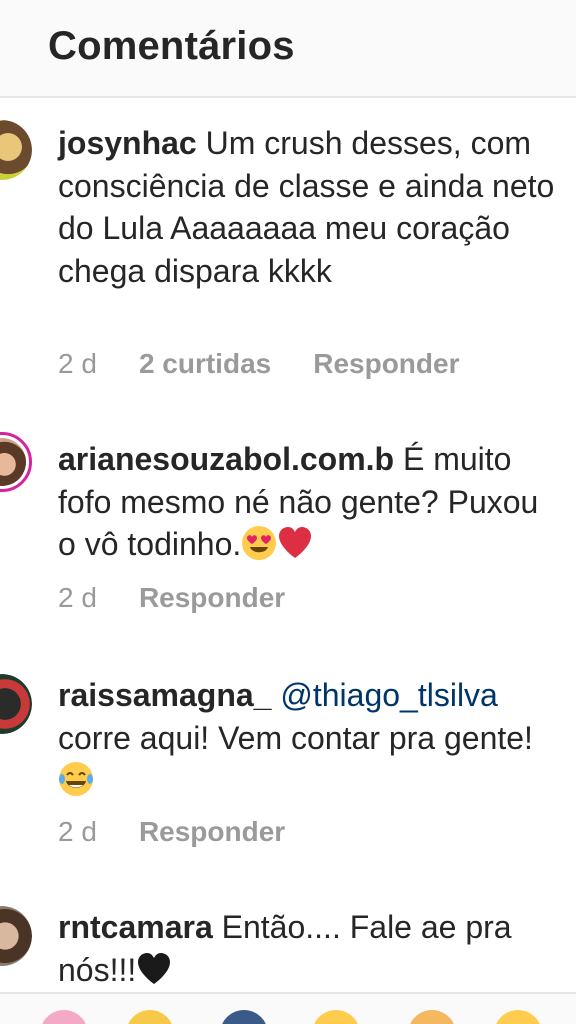 The height and width of the screenshot is (1024, 576). Describe the element at coordinates (295, 737) in the screenshot. I see `comment-body: corre aqui! Vem contar pra gente!` at that location.